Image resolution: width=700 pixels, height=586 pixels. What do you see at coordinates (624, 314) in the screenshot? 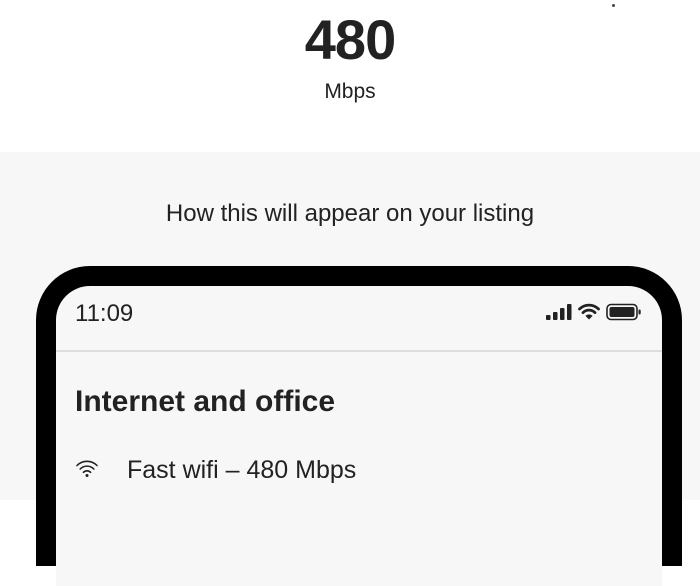
I see `battery-icon` at bounding box center [624, 314].